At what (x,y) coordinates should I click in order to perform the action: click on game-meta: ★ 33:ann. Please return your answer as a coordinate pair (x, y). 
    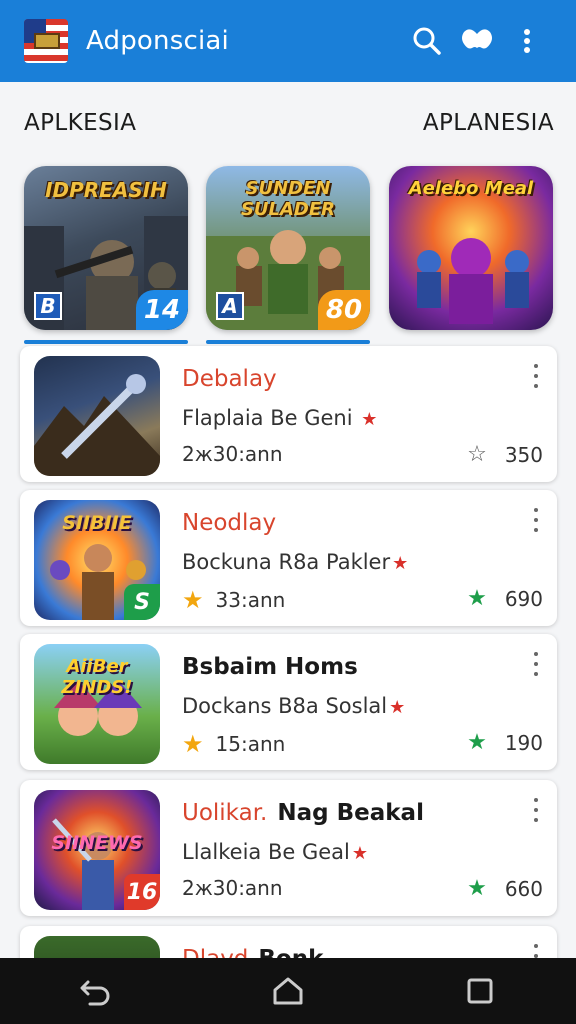
    Looking at the image, I should click on (233, 600).